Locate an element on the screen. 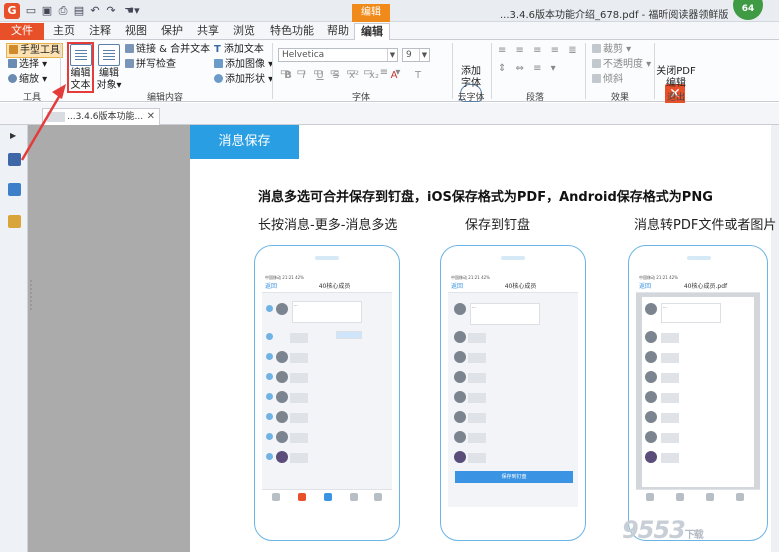 This screenshot has width=779, height=552. group-label-edit-content: 编辑内容 is located at coordinates (164, 98).